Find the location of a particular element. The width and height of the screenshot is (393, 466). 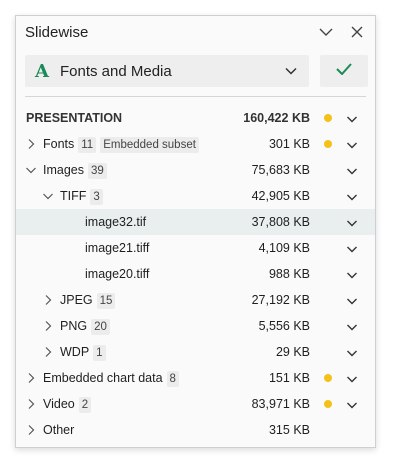

tree-row: Video 2 83,971 KB is located at coordinates (195, 404).